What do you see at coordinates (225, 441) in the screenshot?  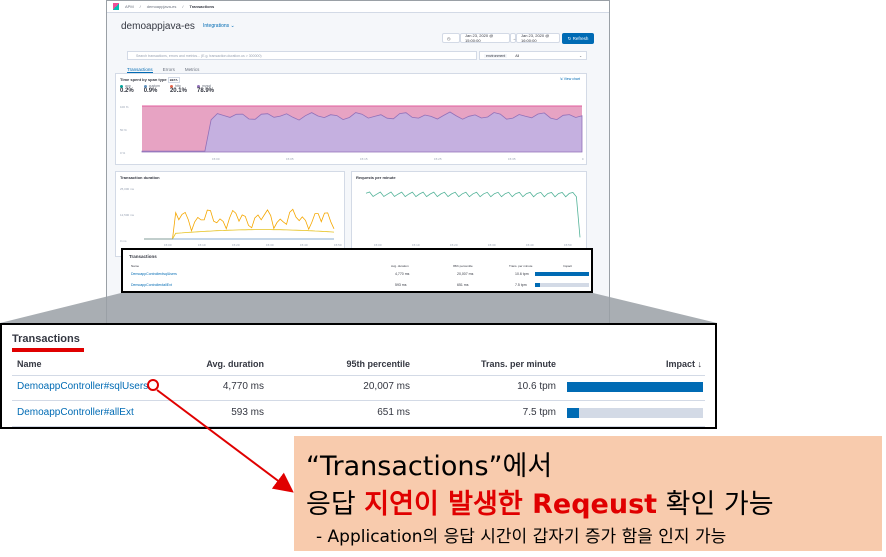 I see `red-arrow-line` at bounding box center [225, 441].